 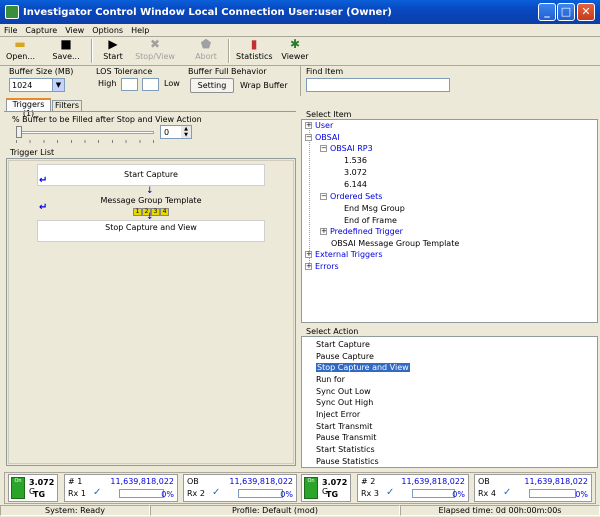 What do you see at coordinates (343, 344) in the screenshot?
I see `action-start-capture: Start Capture` at bounding box center [343, 344].